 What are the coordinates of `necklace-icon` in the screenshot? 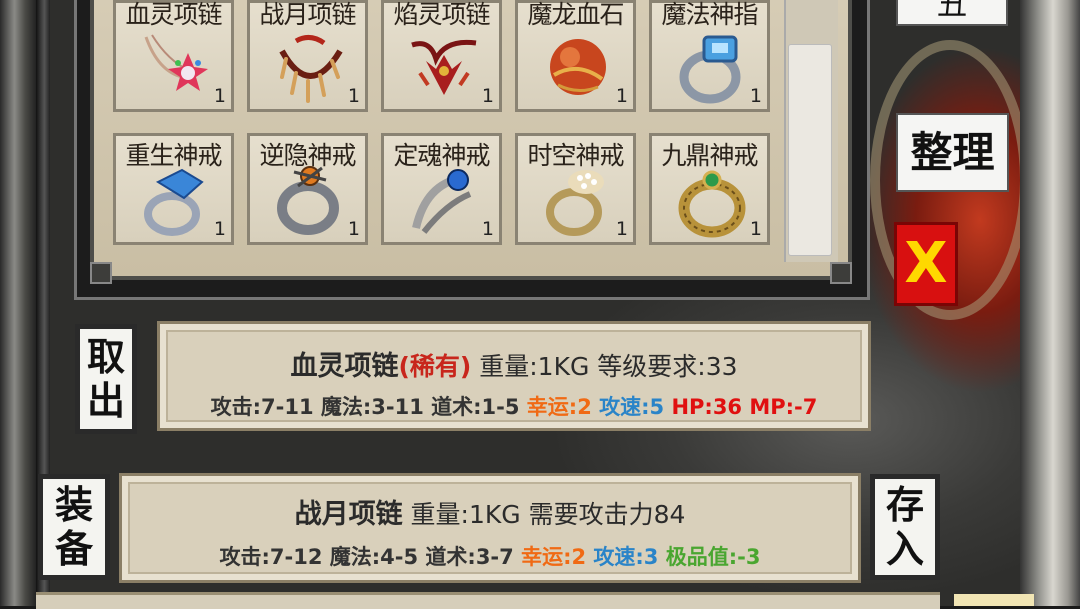 It's located at (176, 62).